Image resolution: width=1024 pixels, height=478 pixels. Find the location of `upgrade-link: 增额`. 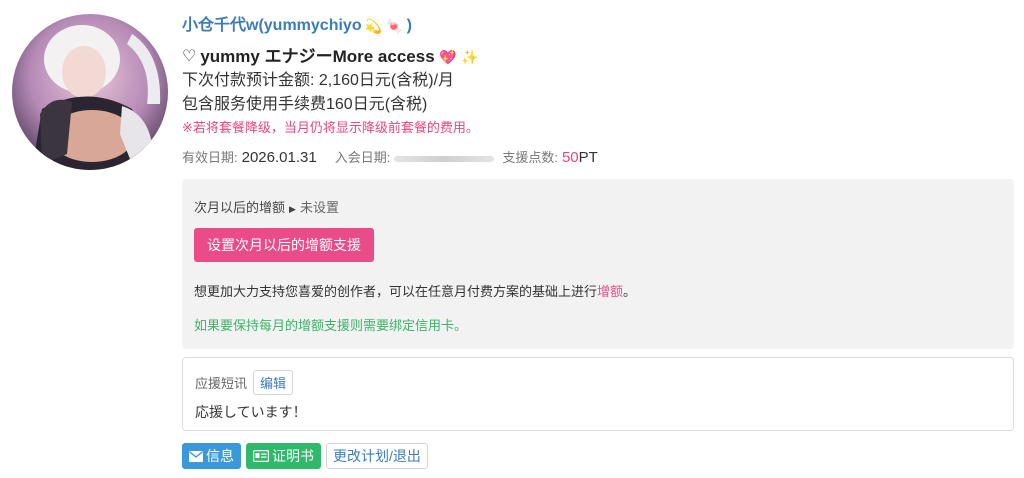

upgrade-link: 增额 is located at coordinates (610, 291).